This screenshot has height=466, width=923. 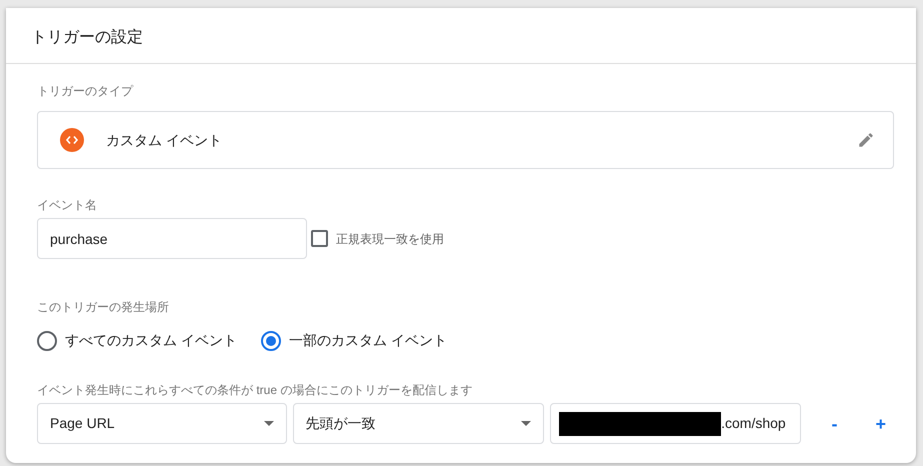 I want to click on trigger-type-selector: カスタム イベント, so click(x=465, y=140).